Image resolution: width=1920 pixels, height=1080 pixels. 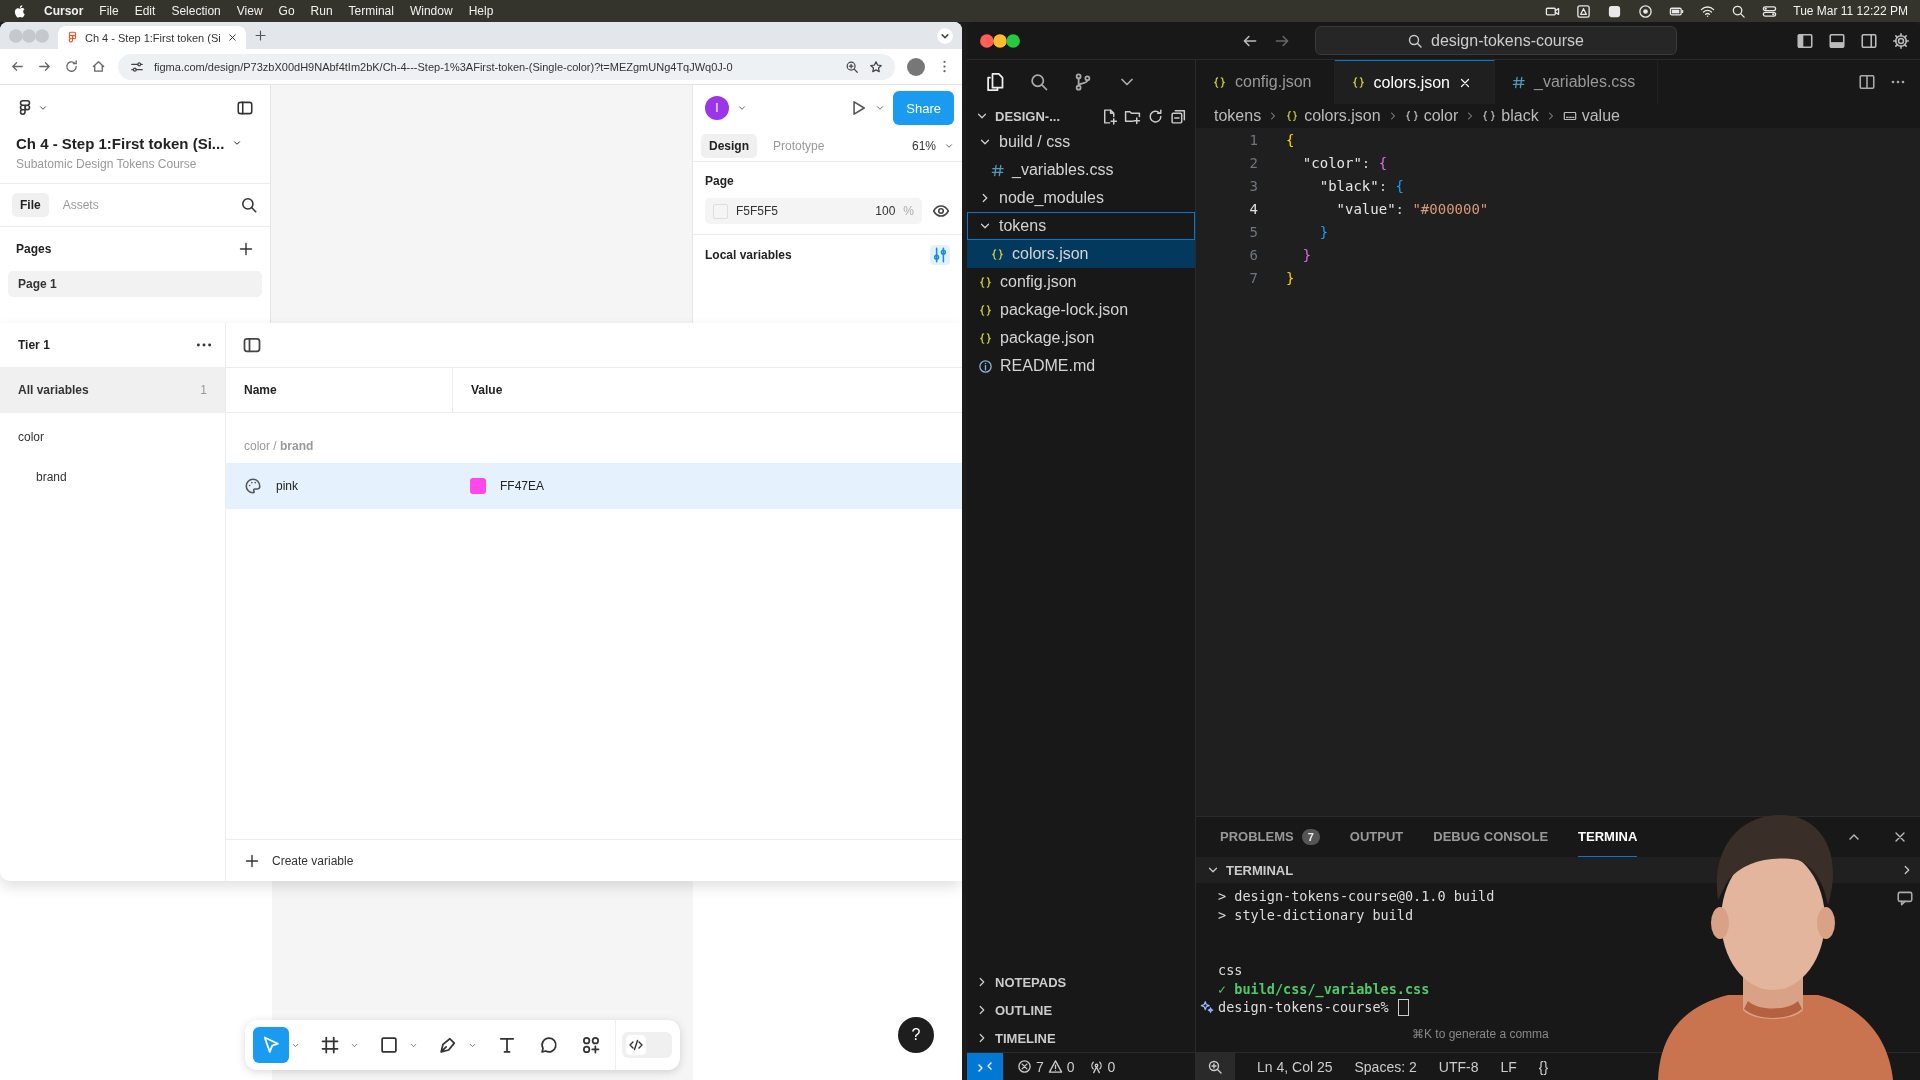 I want to click on section-header: TIMELINE, so click(x=1081, y=1038).